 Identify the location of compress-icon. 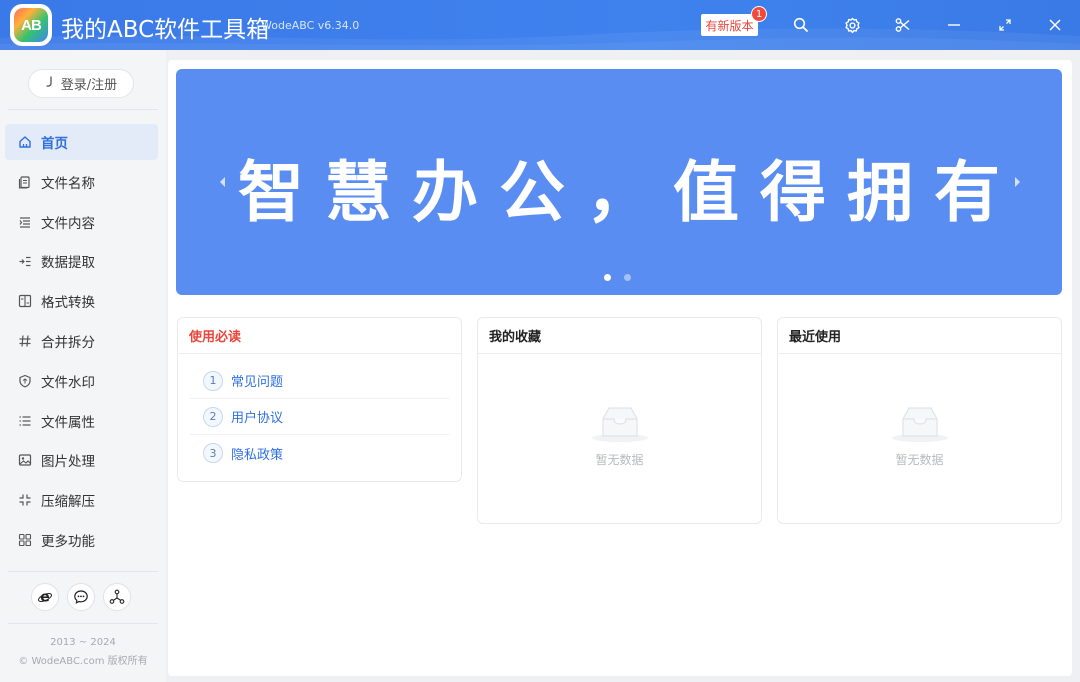
(25, 500).